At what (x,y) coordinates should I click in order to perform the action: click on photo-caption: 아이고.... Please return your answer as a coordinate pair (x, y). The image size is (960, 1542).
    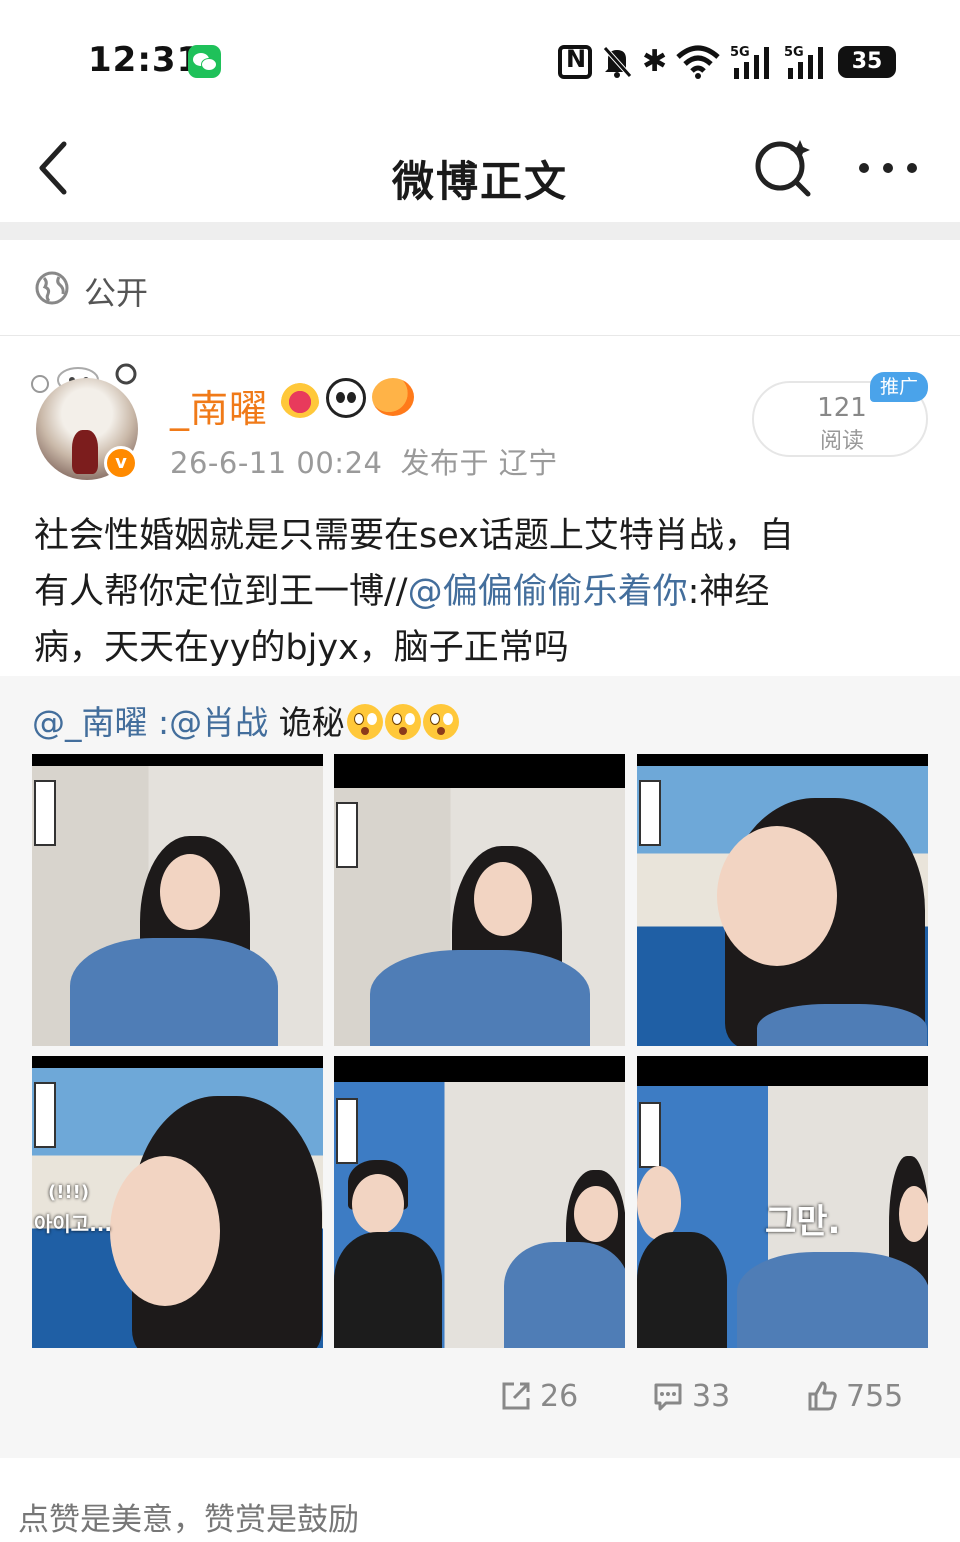
    Looking at the image, I should click on (73, 1224).